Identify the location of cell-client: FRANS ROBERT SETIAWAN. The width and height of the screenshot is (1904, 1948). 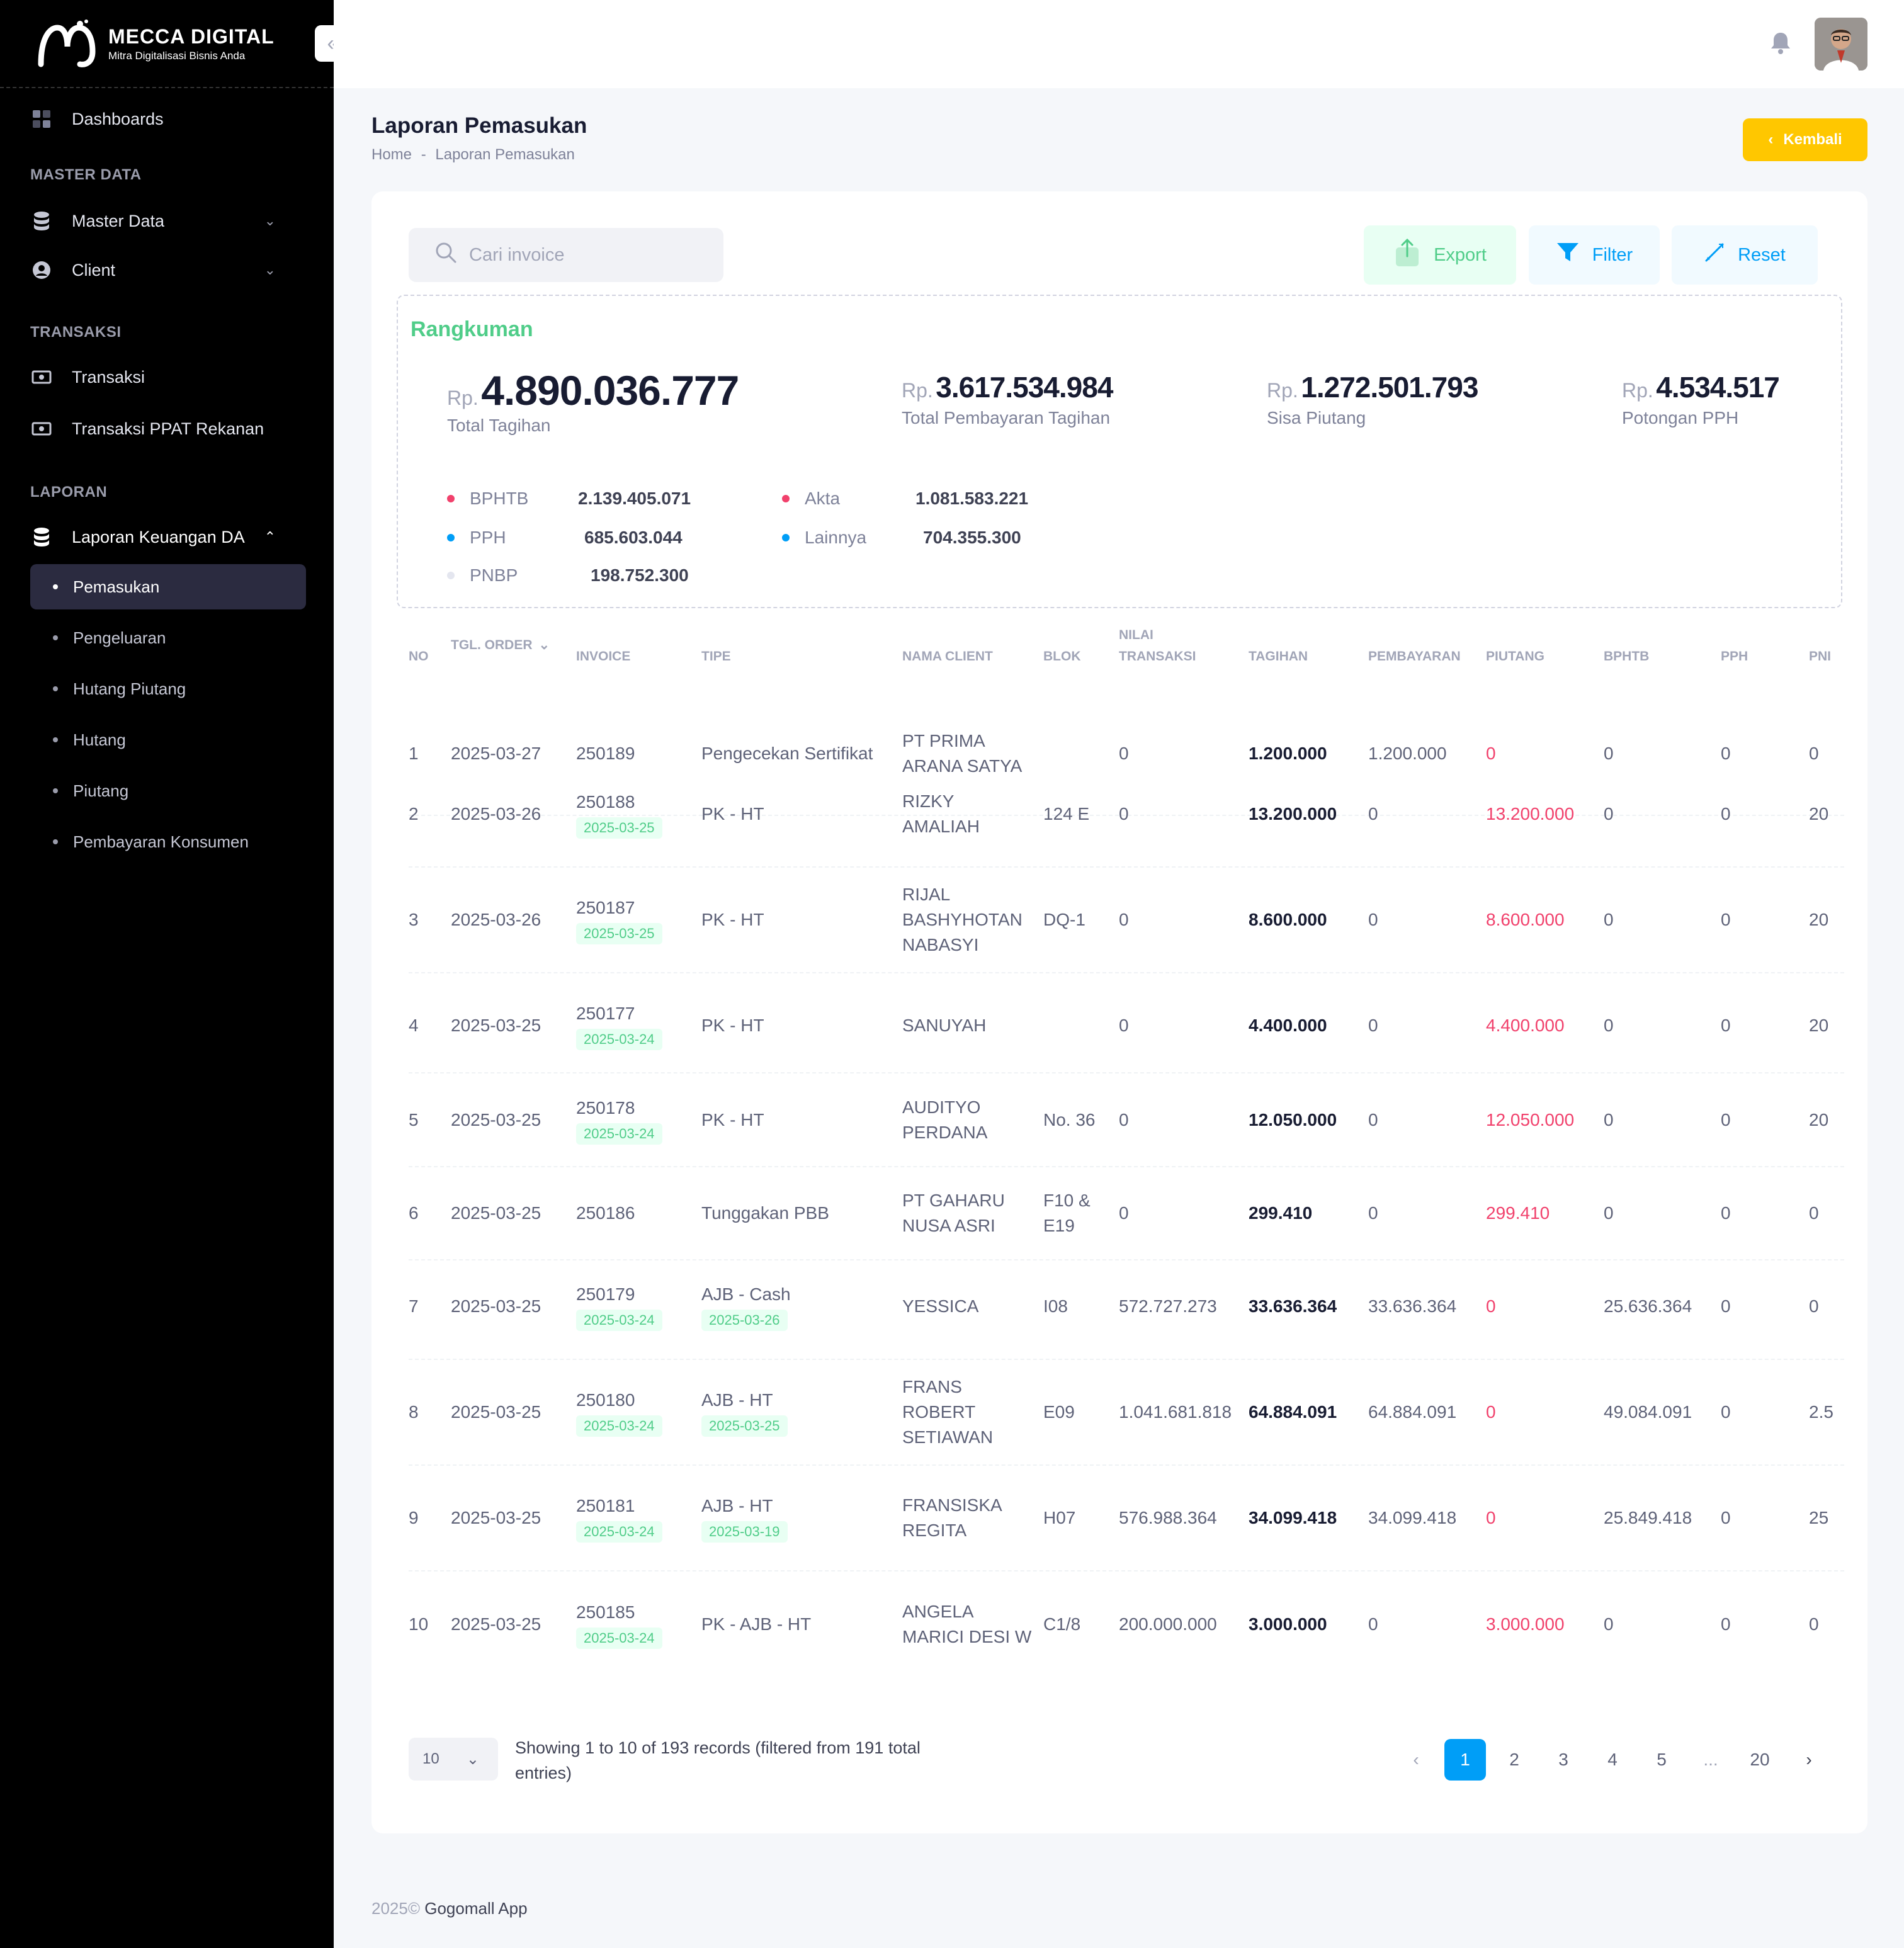
(968, 1412).